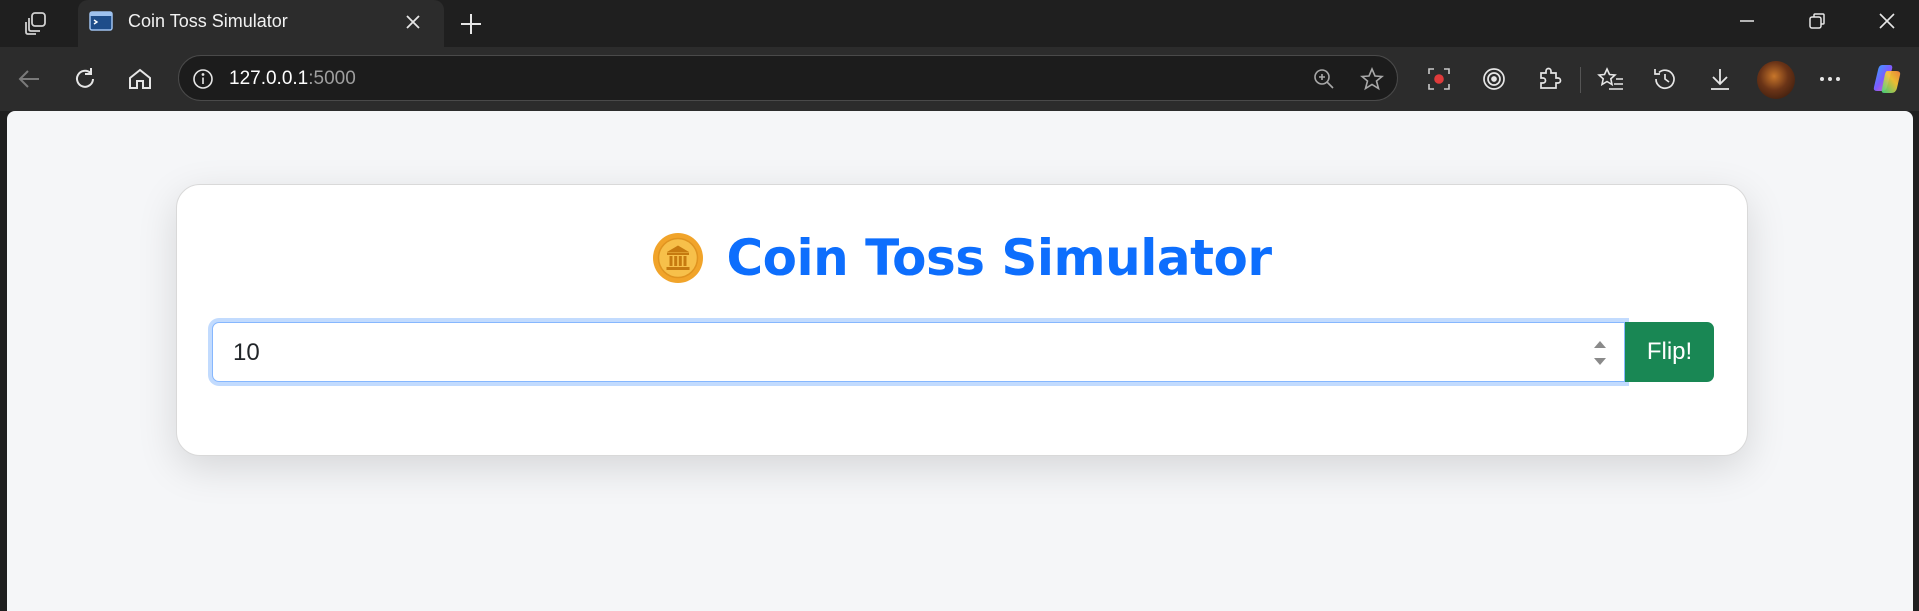 This screenshot has height=611, width=1919. I want to click on url-port: :5000, so click(332, 78).